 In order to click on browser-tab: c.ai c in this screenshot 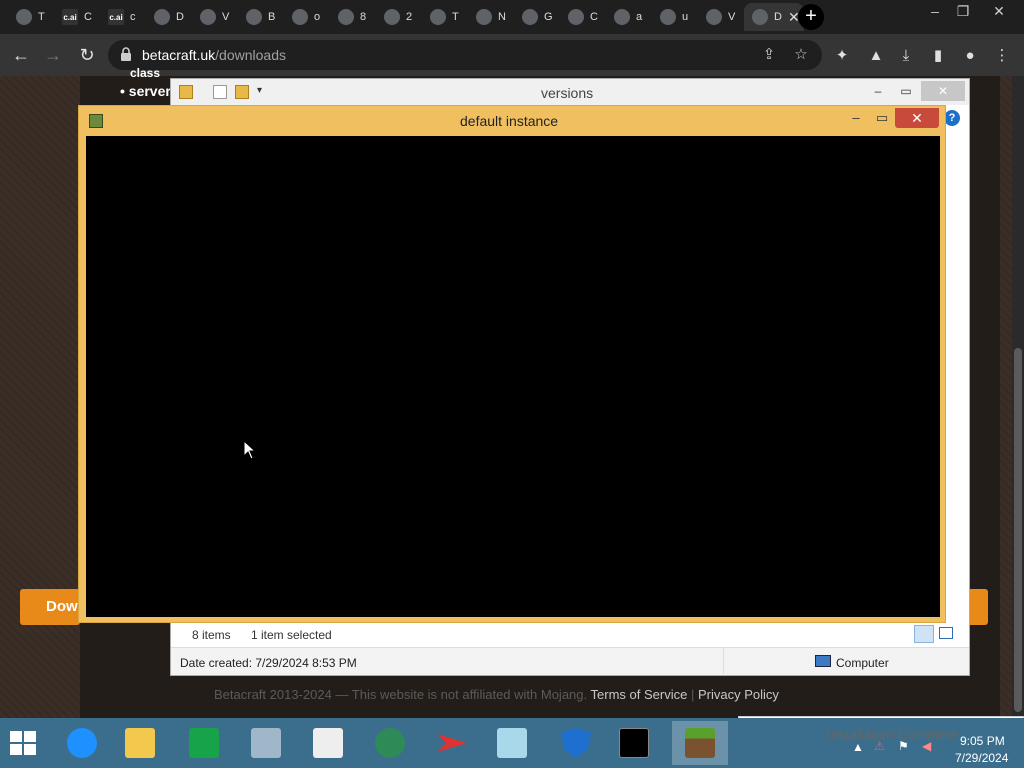, I will do `click(122, 17)`.